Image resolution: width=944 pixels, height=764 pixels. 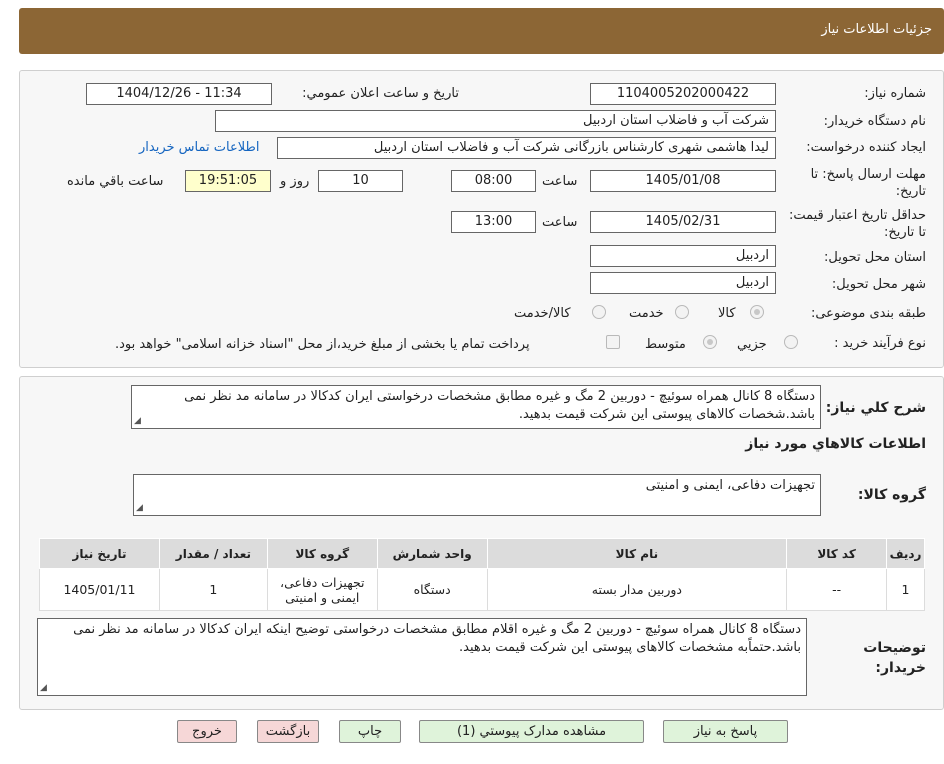 I want to click on announce-date-field: 1404/12/26 - 11:34, so click(x=179, y=94).